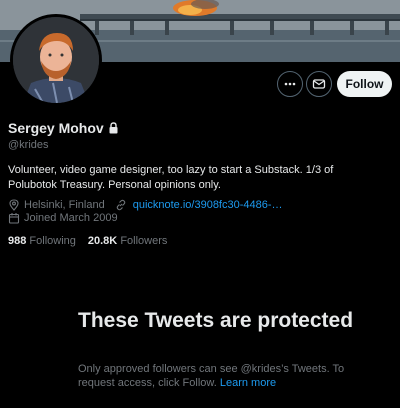 This screenshot has height=408, width=400. Describe the element at coordinates (64, 205) in the screenshot. I see `profile-location: Helsinki, Finland` at that location.